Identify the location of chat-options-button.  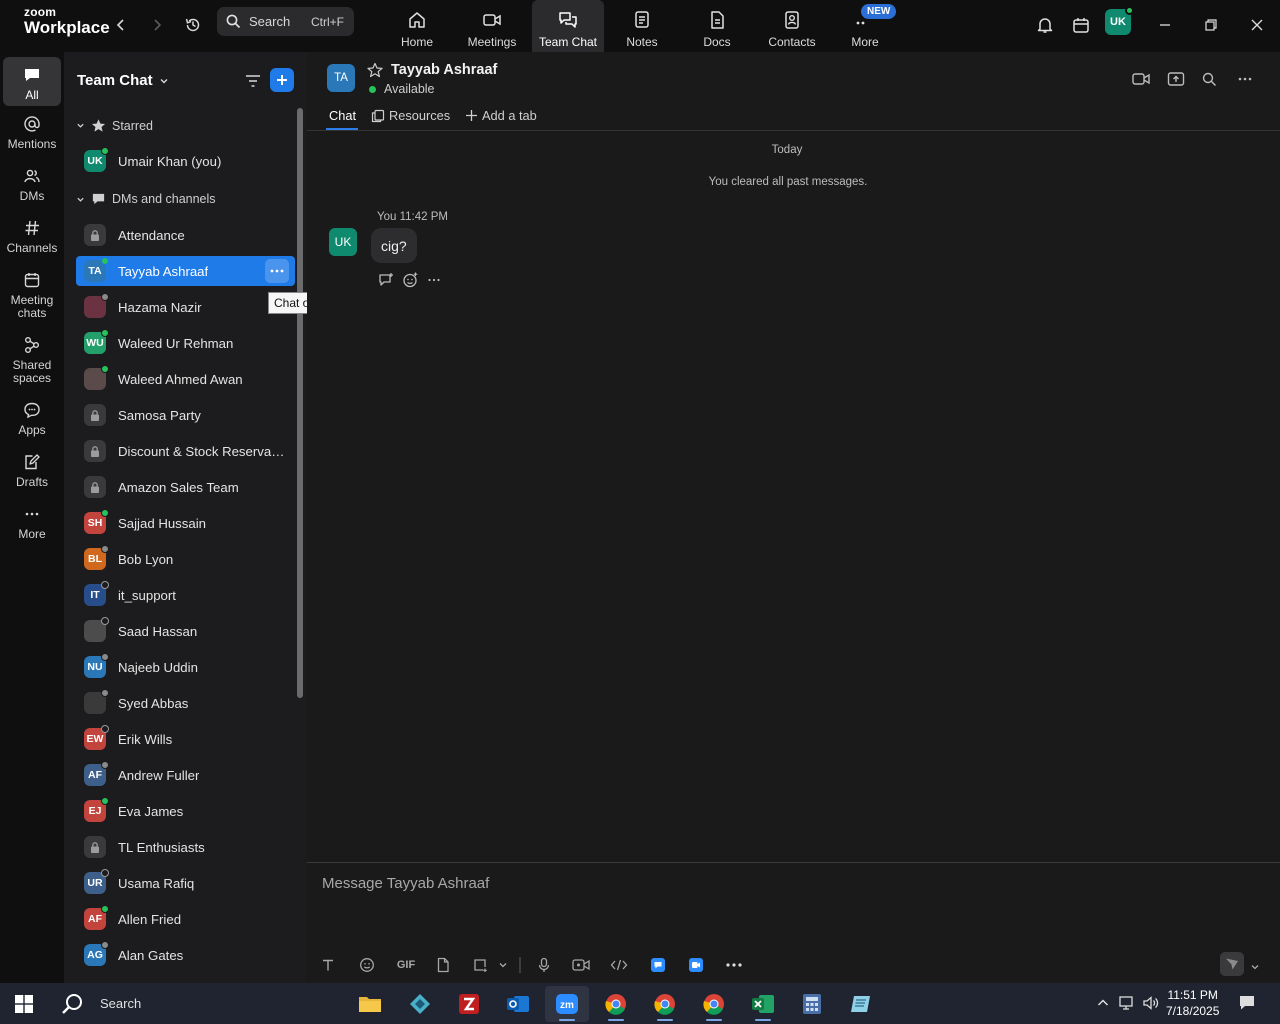
(277, 271).